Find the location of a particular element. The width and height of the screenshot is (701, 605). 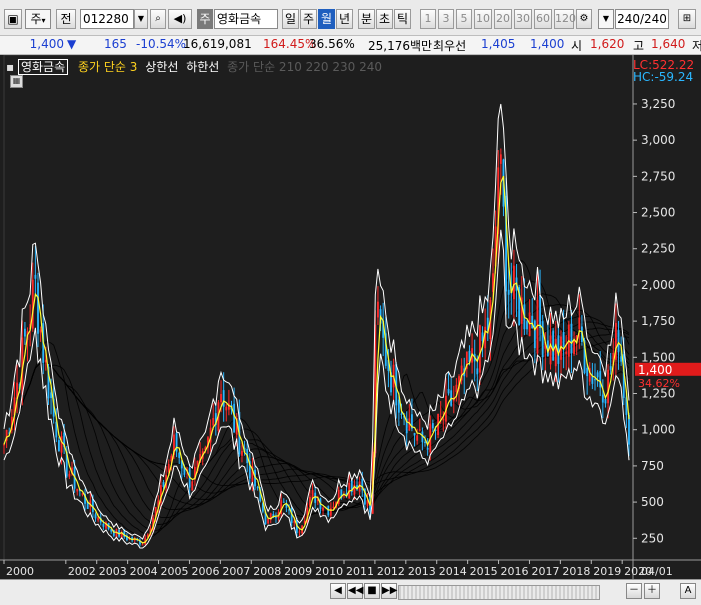

current-price: 1,400 is located at coordinates (46, 44).